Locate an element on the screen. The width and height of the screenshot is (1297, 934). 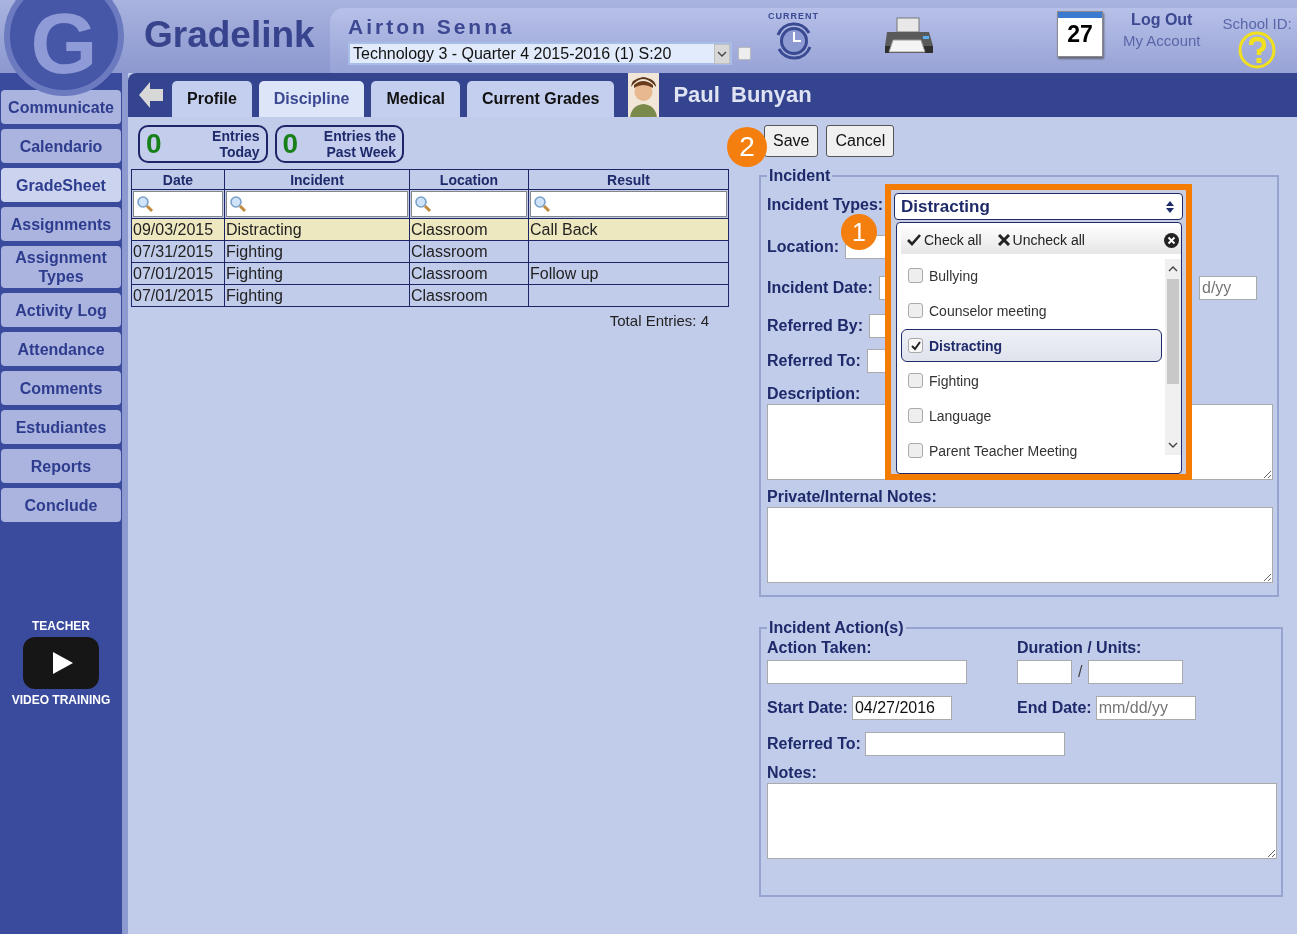
check-all-link: Check all is located at coordinates (944, 240).